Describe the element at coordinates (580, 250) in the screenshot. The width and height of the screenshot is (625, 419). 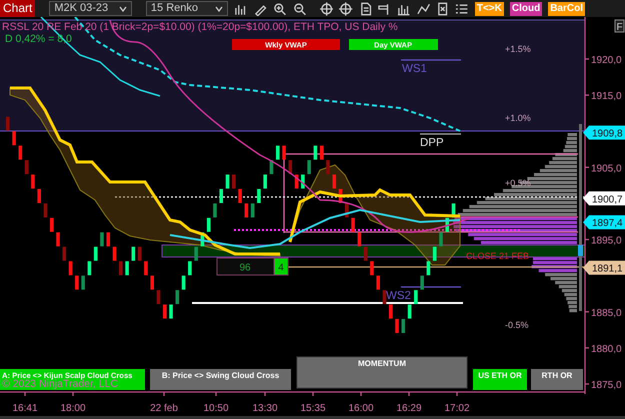
I see `current-price-marker` at that location.